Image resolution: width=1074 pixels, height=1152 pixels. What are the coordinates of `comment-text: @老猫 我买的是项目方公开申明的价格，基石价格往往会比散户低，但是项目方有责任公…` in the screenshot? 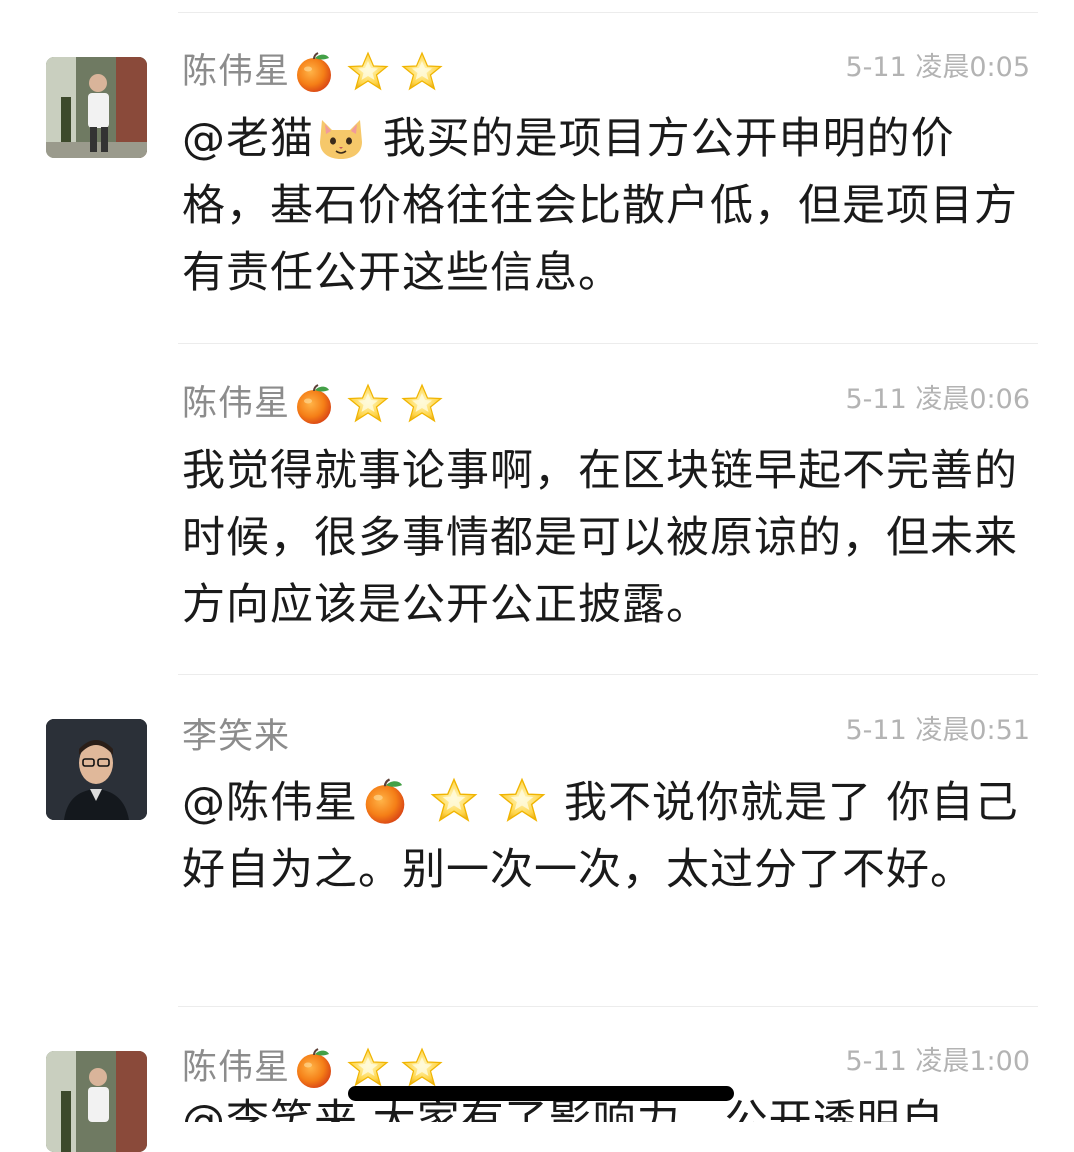 It's located at (607, 206).